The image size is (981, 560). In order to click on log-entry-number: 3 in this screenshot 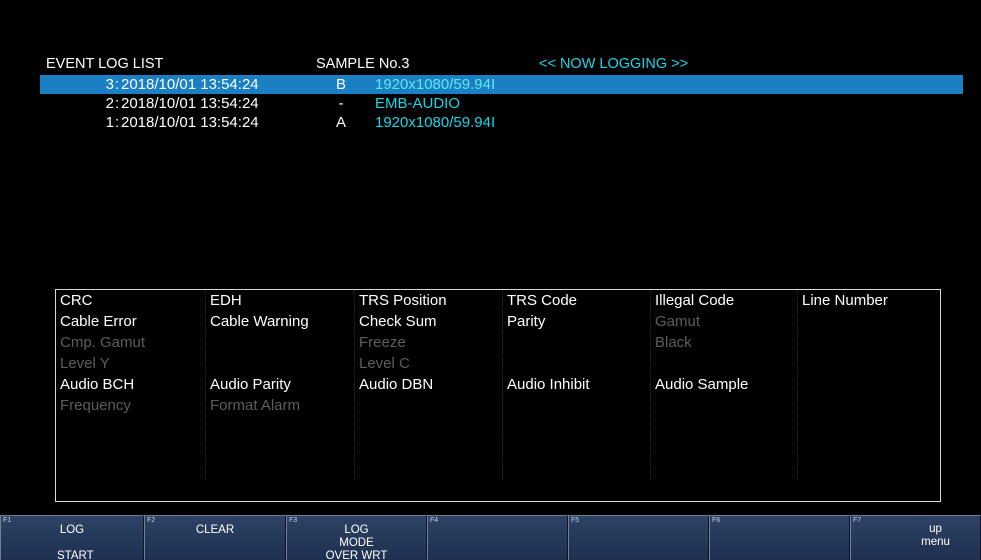, I will do `click(109, 84)`.